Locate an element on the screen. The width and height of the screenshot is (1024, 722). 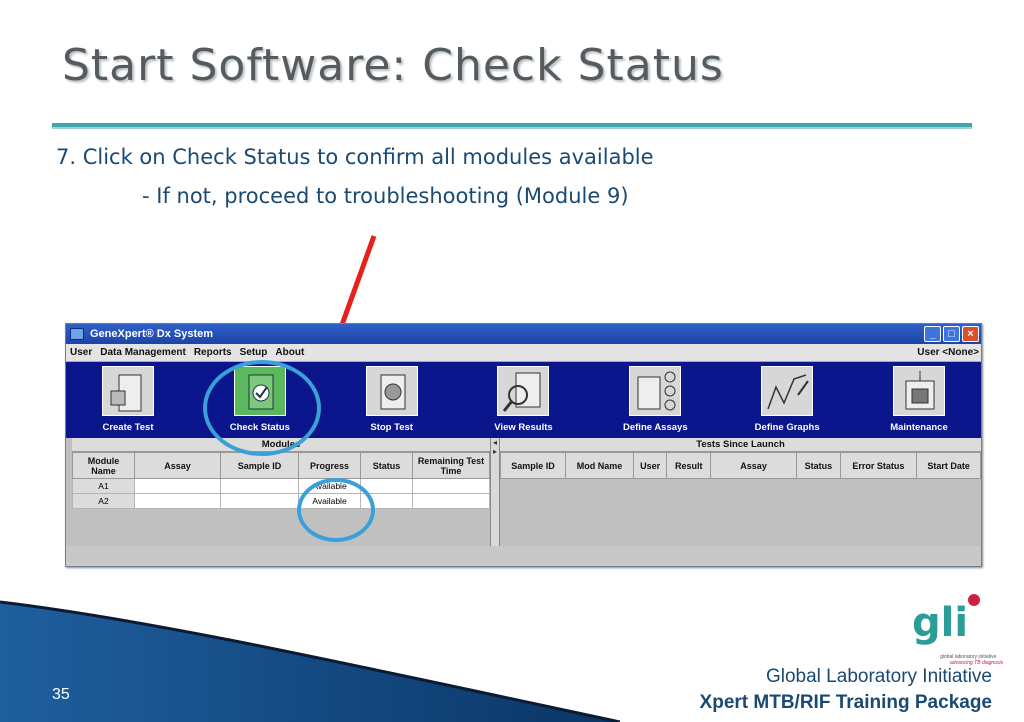
col-error-status: Error Status is located at coordinates (878, 465).